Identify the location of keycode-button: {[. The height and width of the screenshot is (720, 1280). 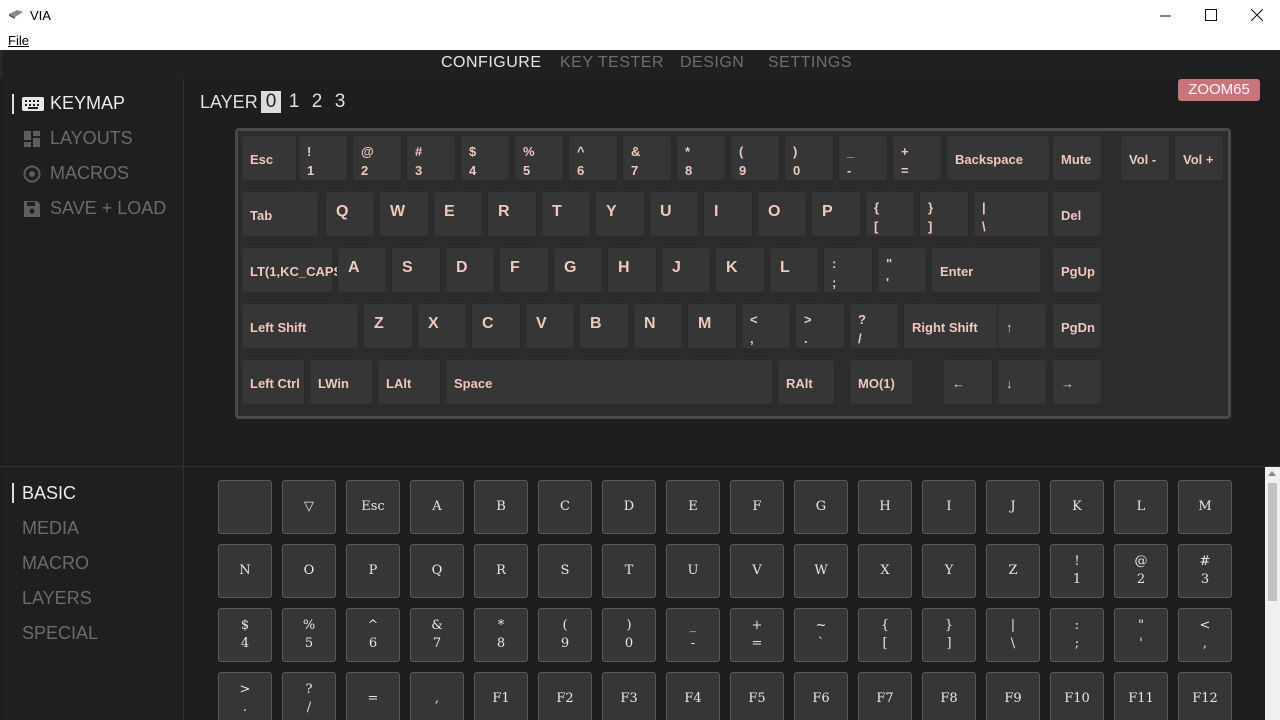
(885, 635).